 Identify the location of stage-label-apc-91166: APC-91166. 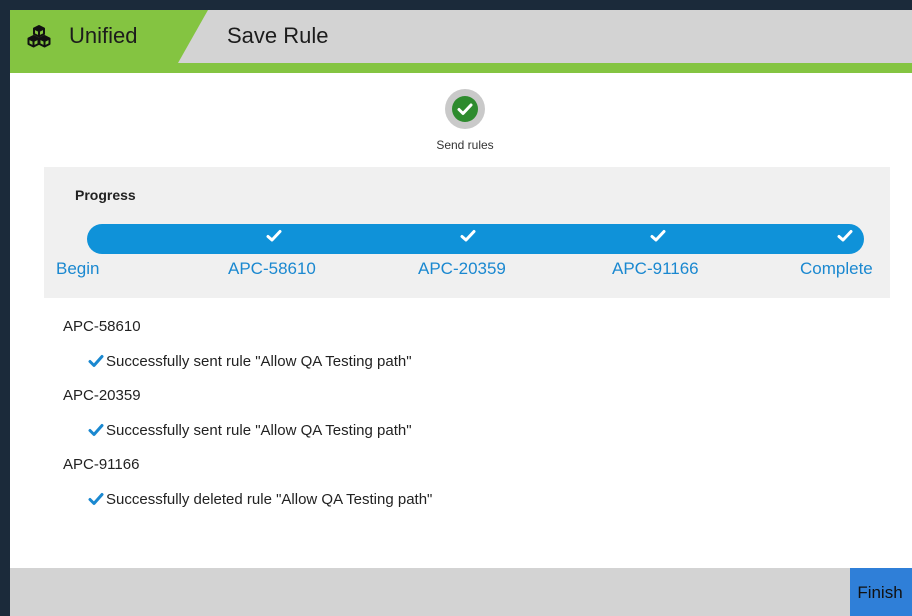
(655, 268).